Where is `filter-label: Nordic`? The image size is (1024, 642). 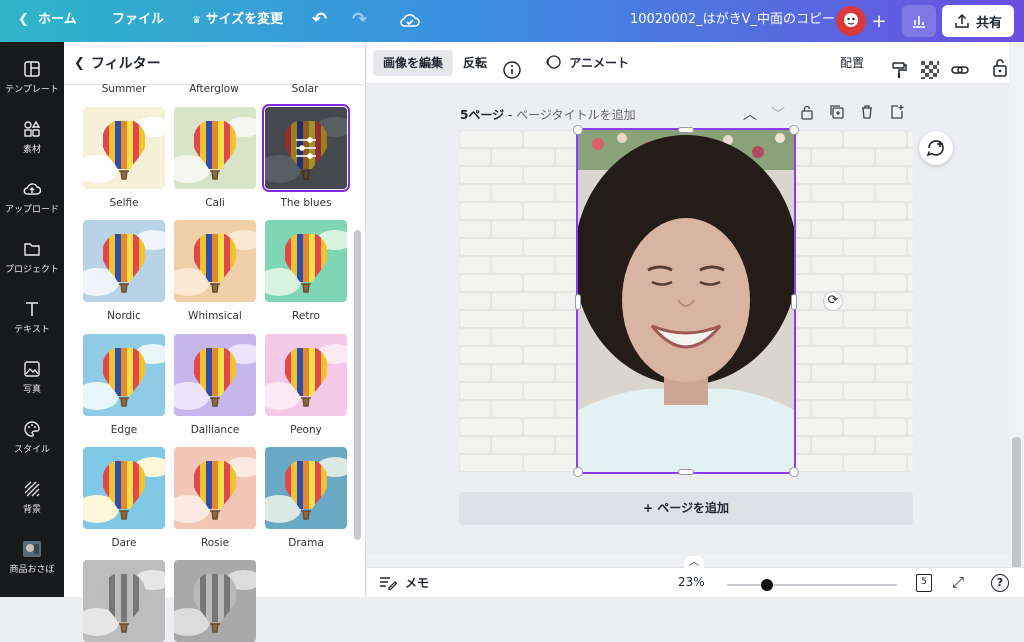 filter-label: Nordic is located at coordinates (124, 316).